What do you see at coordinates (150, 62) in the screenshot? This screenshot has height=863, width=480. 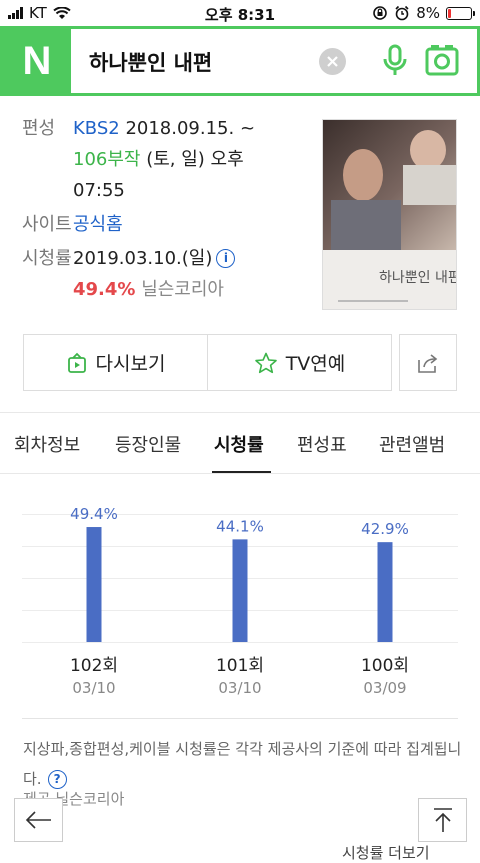 I see `search-input: 하나뿐인 내편` at bounding box center [150, 62].